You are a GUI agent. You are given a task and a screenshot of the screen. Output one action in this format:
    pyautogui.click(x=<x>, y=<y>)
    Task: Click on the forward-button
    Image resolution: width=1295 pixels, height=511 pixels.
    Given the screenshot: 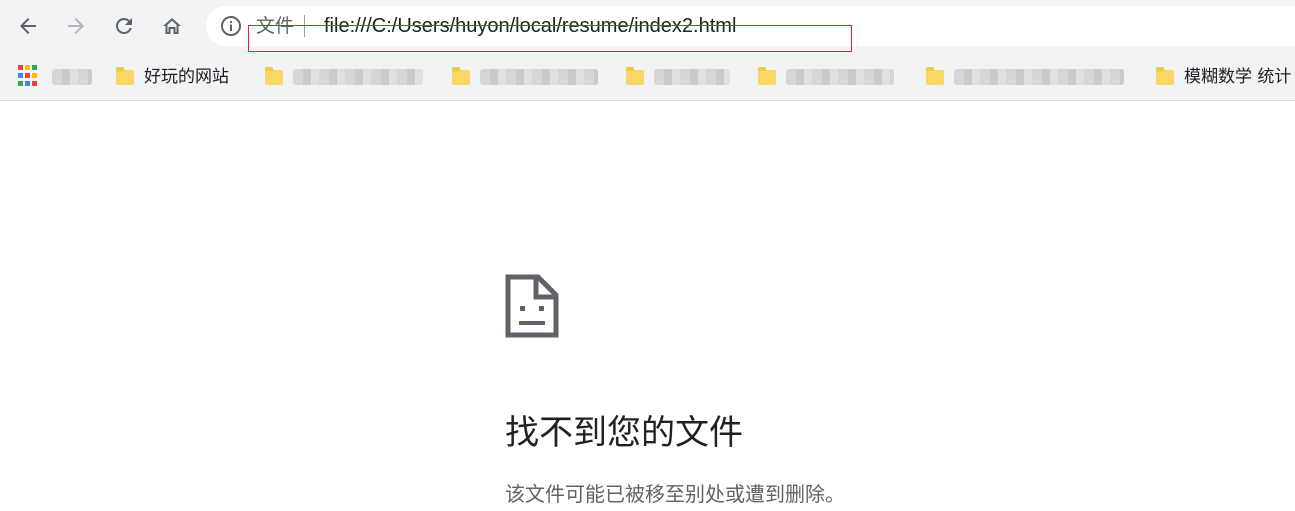 What is the action you would take?
    pyautogui.click(x=76, y=26)
    